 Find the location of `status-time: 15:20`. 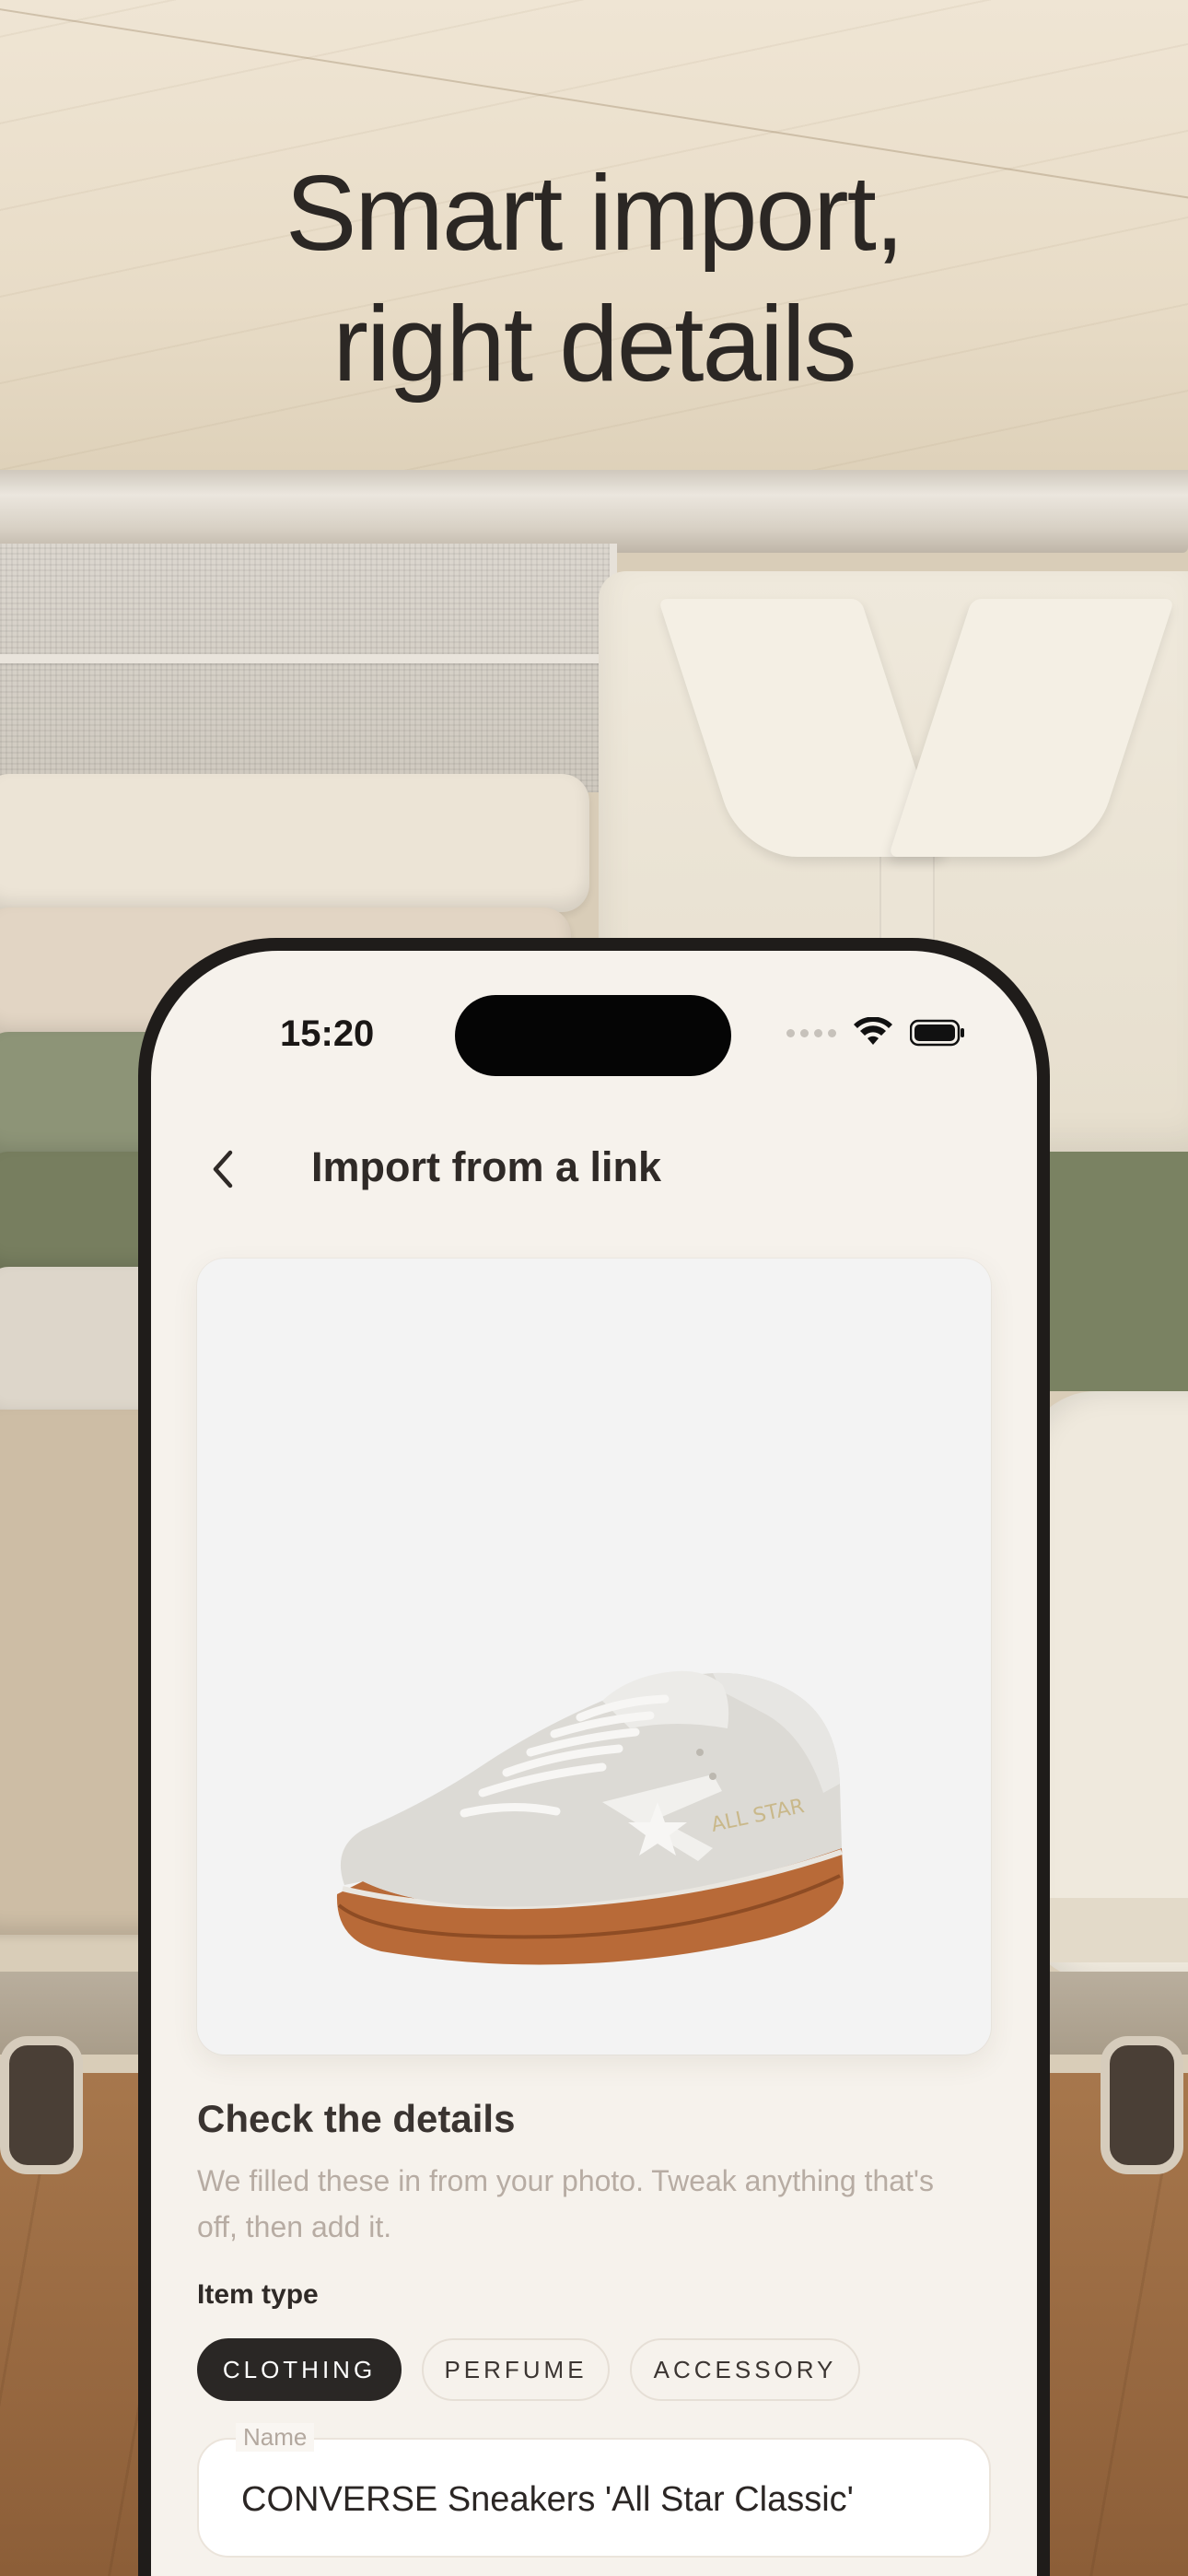

status-time: 15:20 is located at coordinates (327, 1033).